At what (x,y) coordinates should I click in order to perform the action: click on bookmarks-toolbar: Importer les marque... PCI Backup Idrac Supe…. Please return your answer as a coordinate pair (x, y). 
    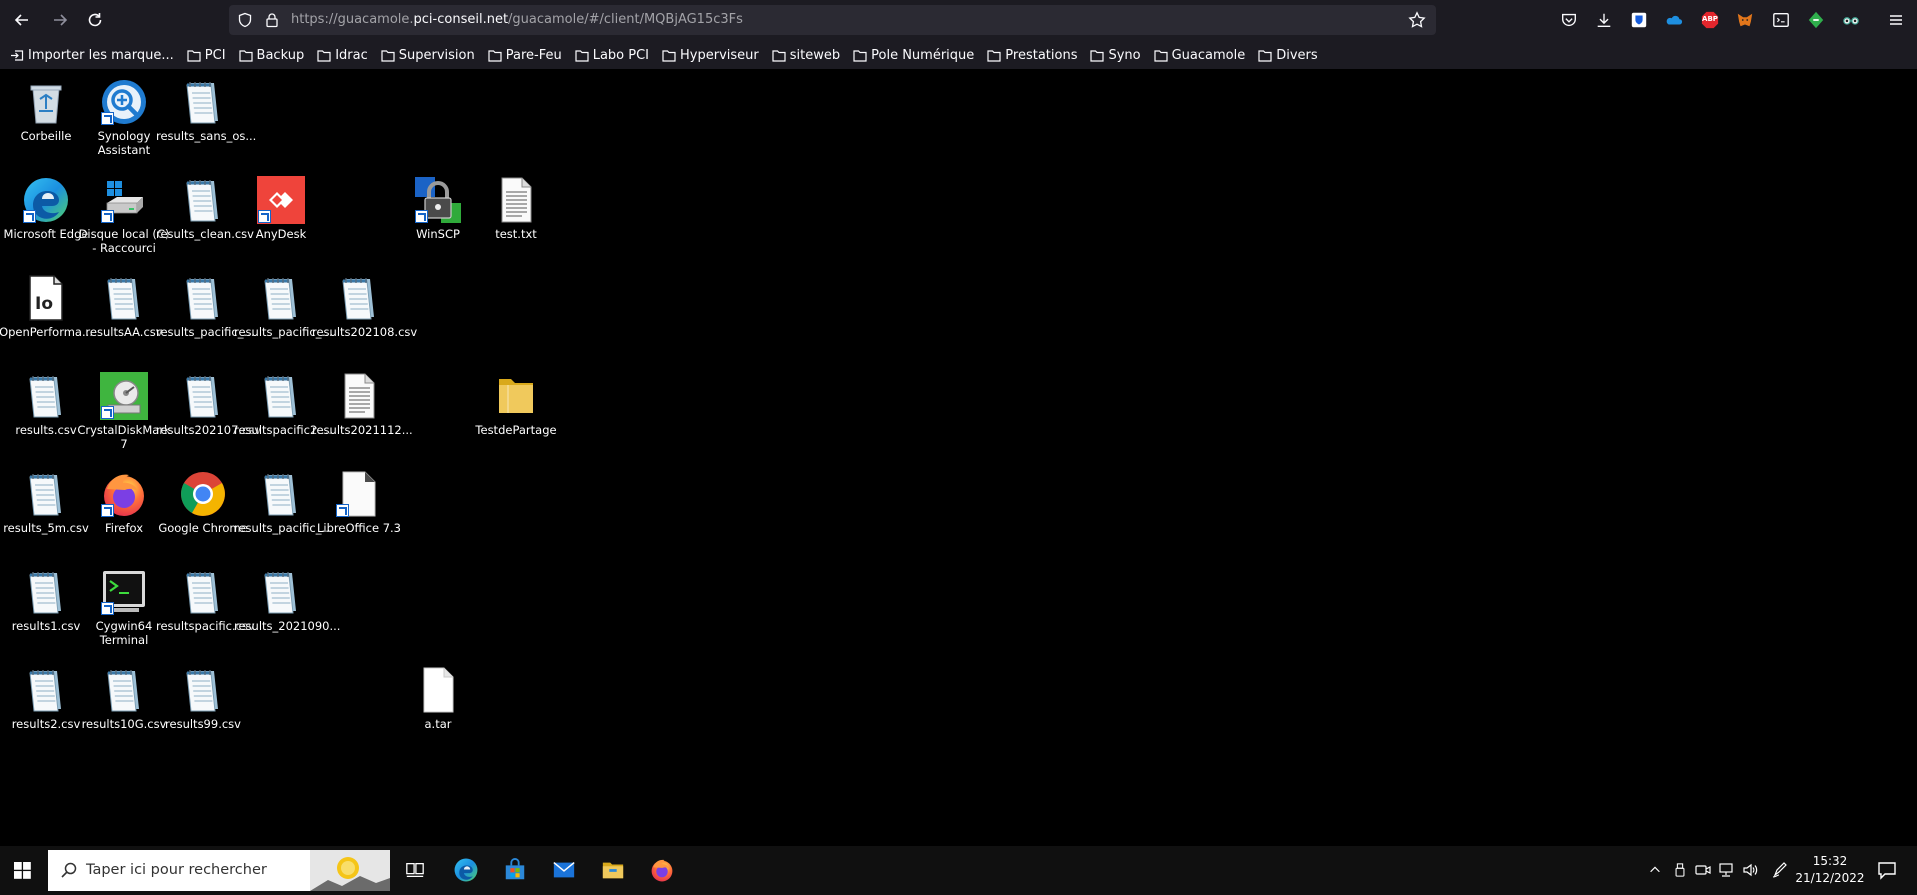
    Looking at the image, I should click on (958, 55).